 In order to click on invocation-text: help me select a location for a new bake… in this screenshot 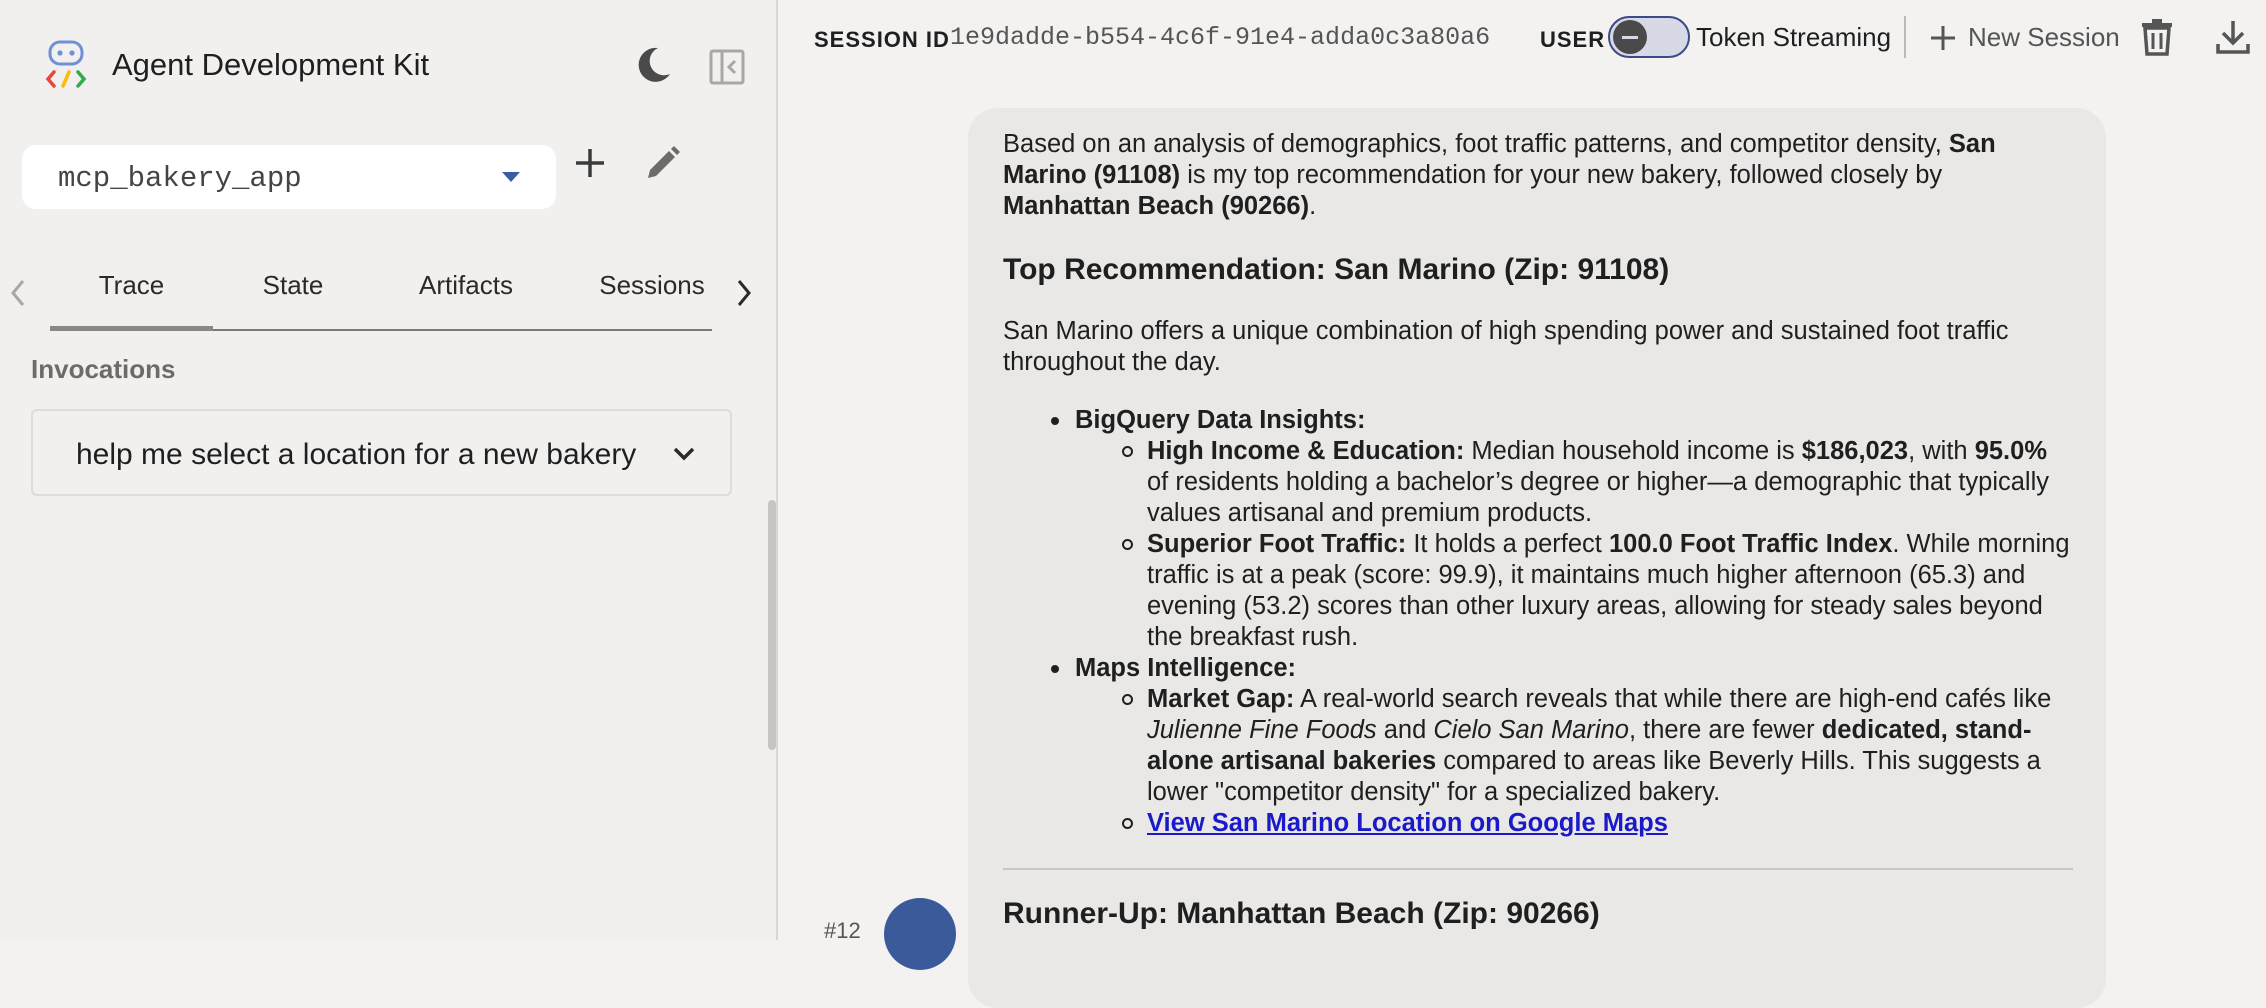, I will do `click(356, 454)`.